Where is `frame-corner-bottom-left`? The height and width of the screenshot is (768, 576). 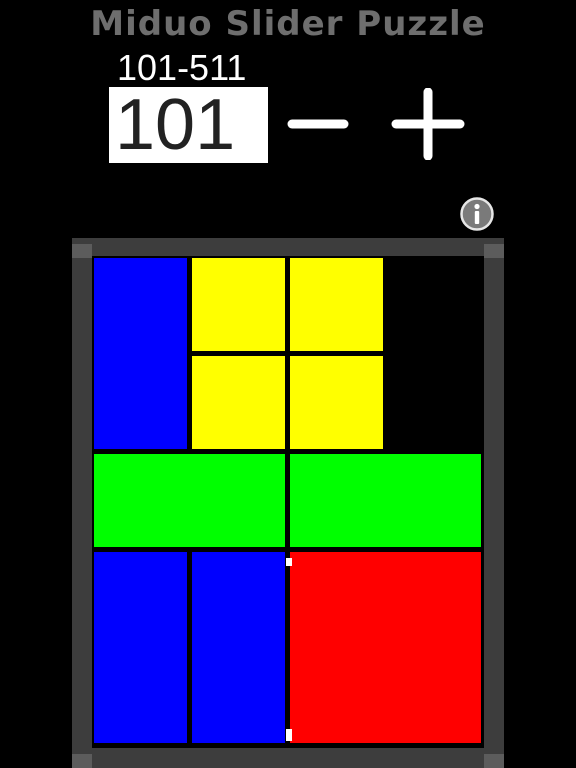
frame-corner-bottom-left is located at coordinates (82, 761).